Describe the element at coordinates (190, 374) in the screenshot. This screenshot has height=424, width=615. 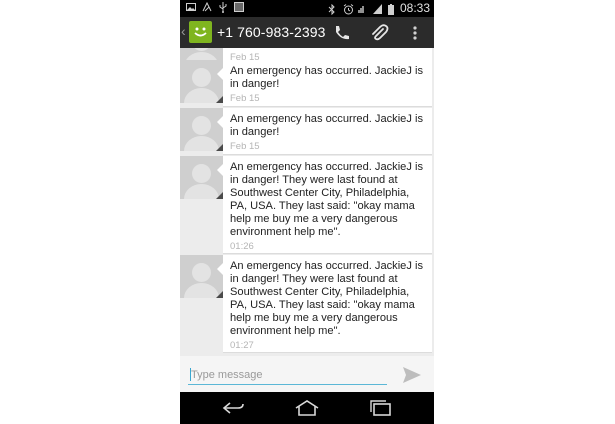
I see `text-cursor` at that location.